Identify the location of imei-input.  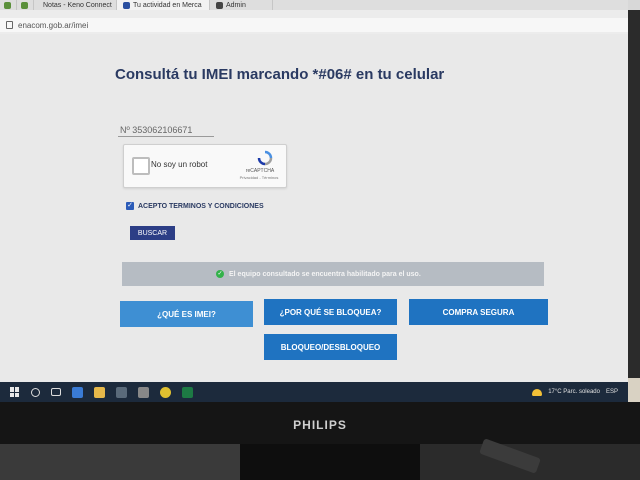
(166, 130).